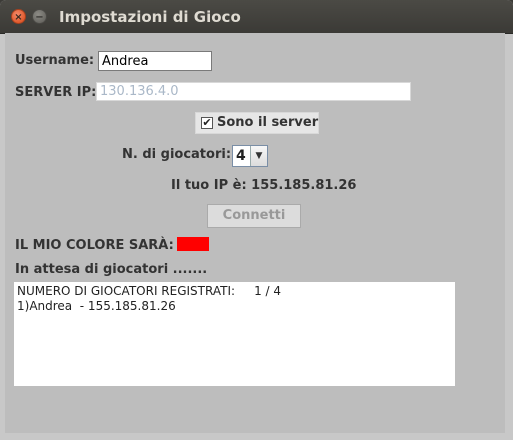 The width and height of the screenshot is (513, 440). What do you see at coordinates (155, 61) in the screenshot?
I see `username-input` at bounding box center [155, 61].